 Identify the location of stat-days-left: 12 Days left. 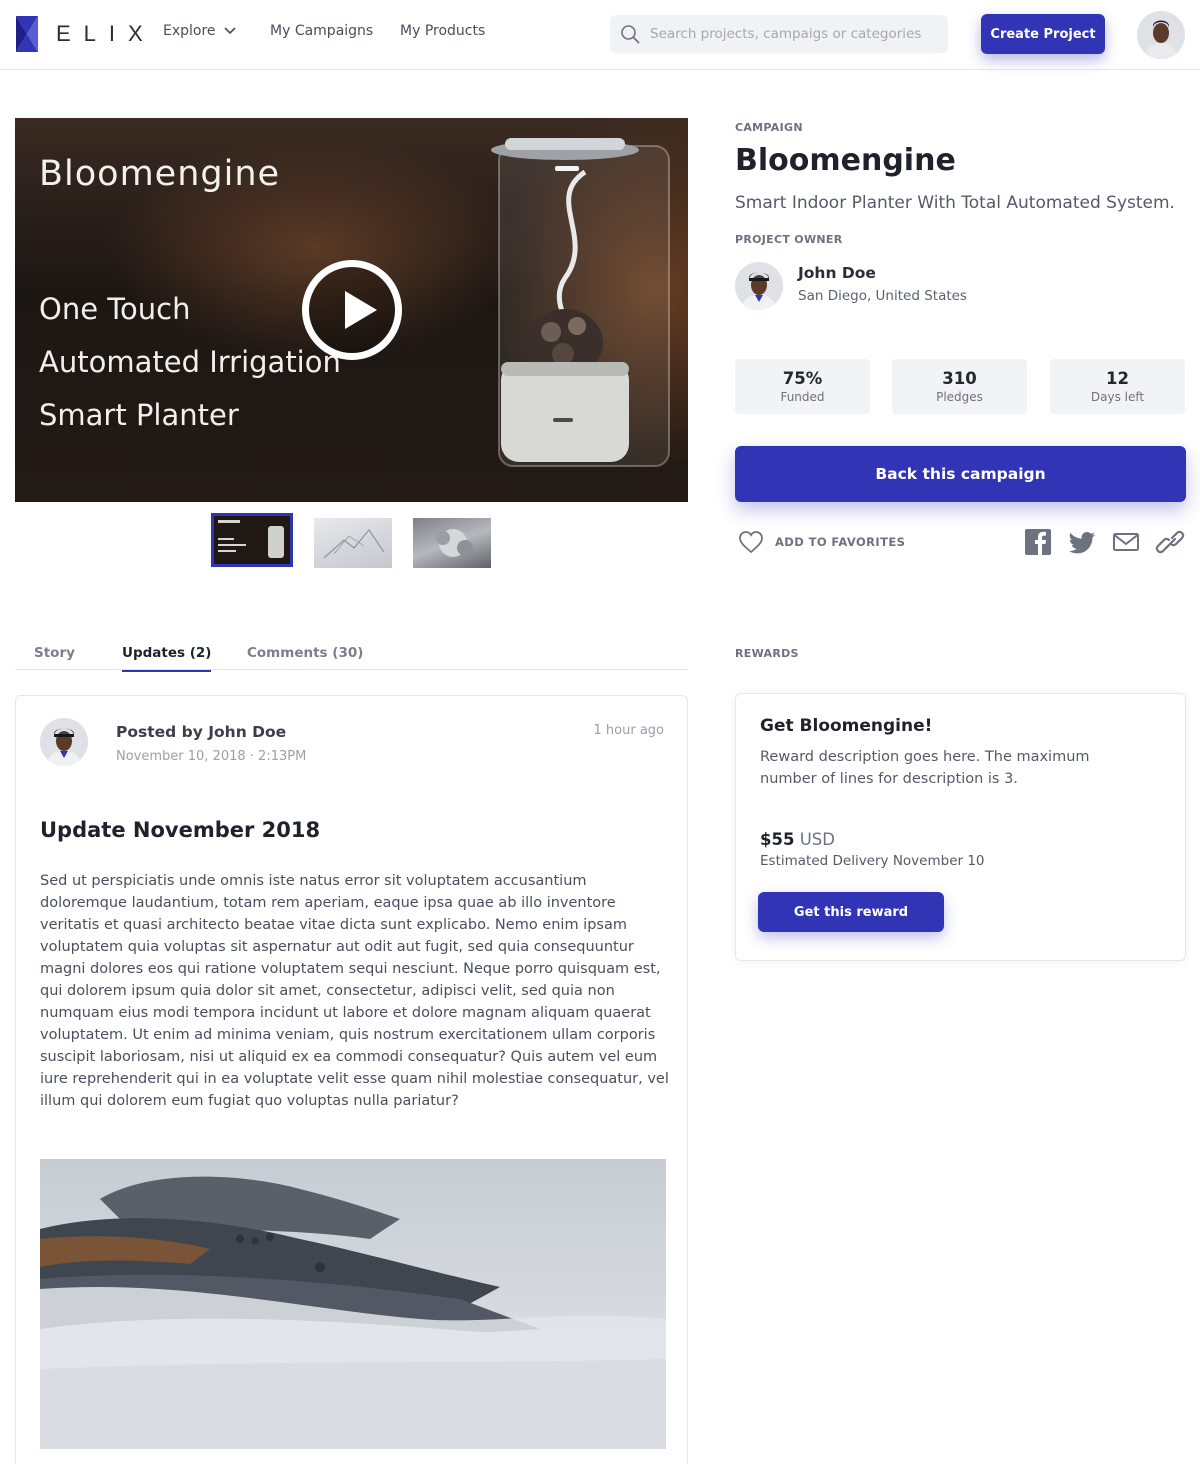
(1117, 386).